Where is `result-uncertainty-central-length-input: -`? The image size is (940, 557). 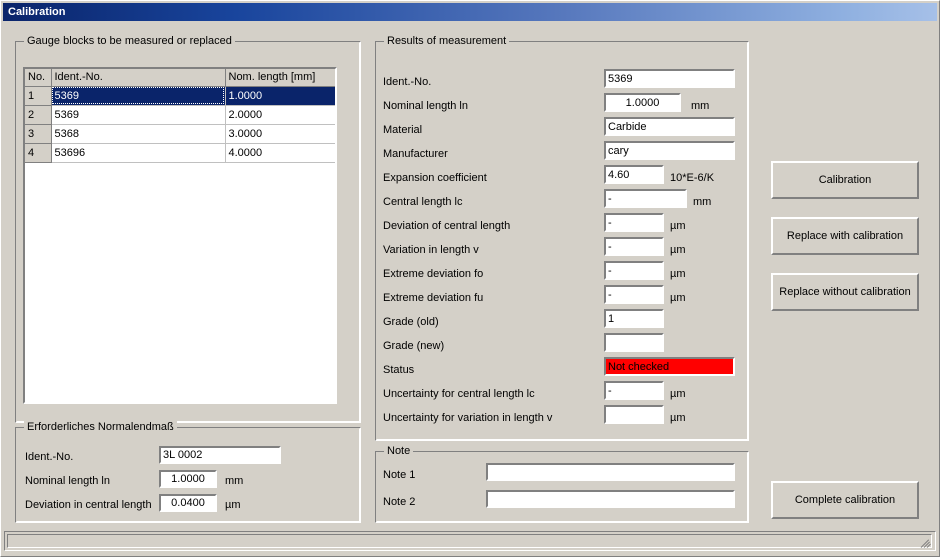 result-uncertainty-central-length-input: - is located at coordinates (634, 390).